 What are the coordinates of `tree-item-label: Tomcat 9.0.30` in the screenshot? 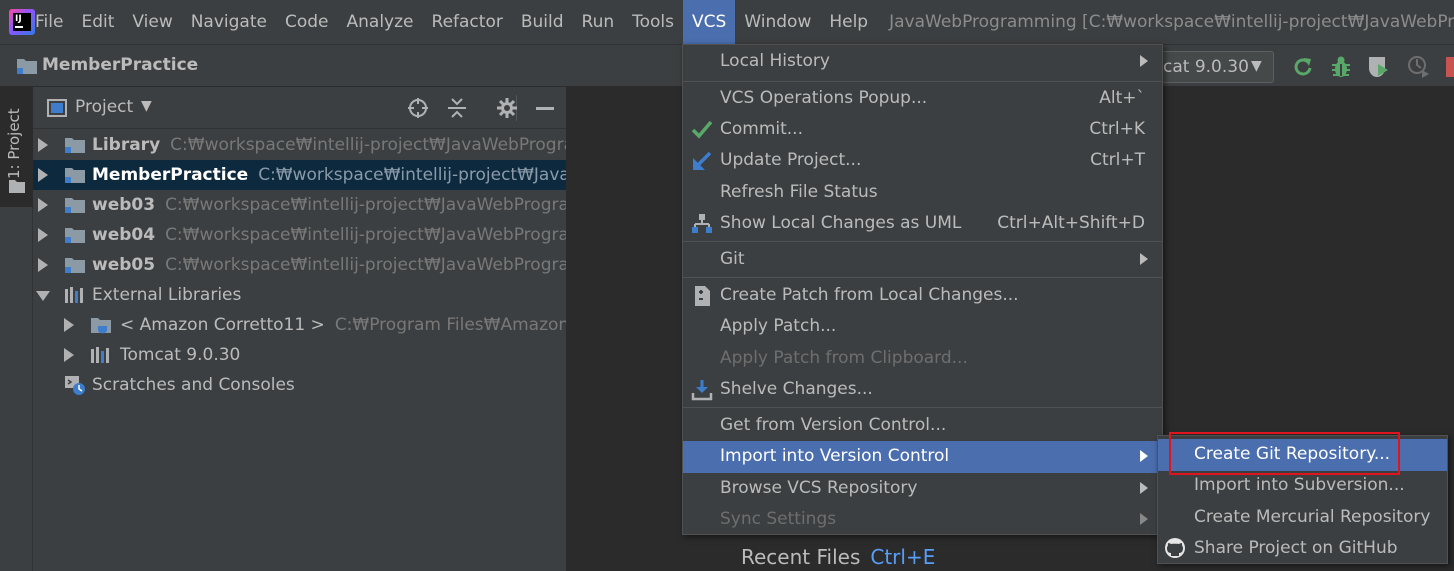 It's located at (180, 355).